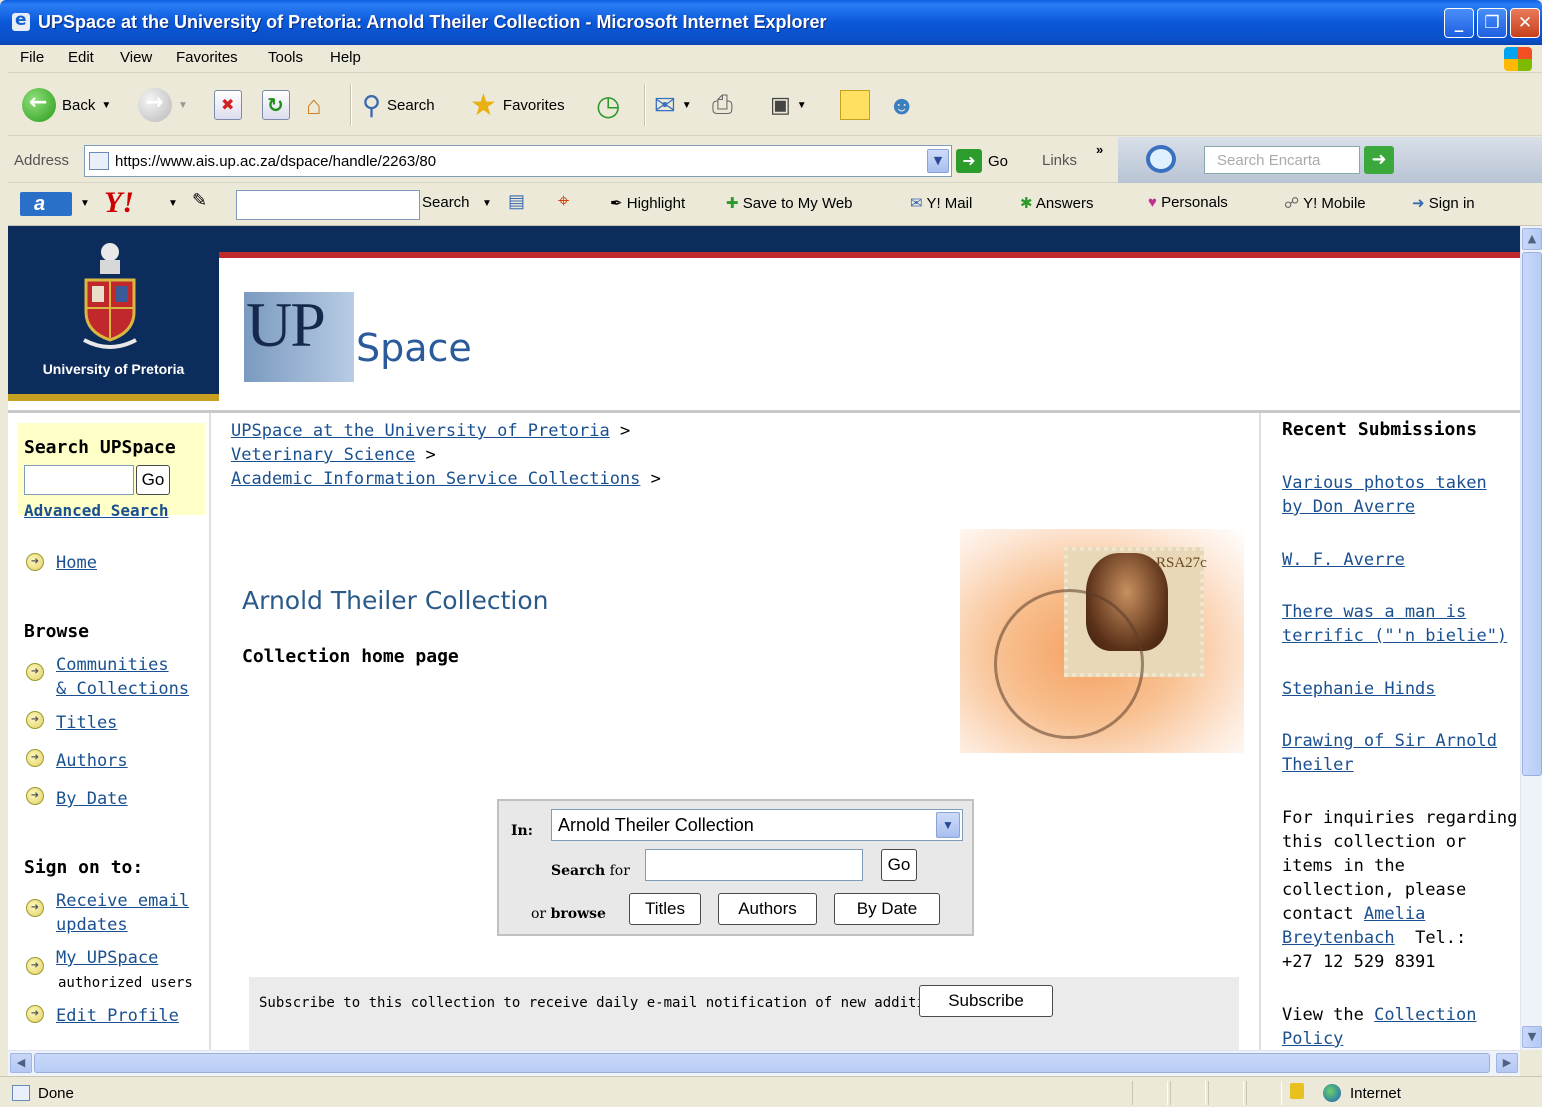 Image resolution: width=1542 pixels, height=1107 pixels. I want to click on sidebar-go-button: Go, so click(153, 480).